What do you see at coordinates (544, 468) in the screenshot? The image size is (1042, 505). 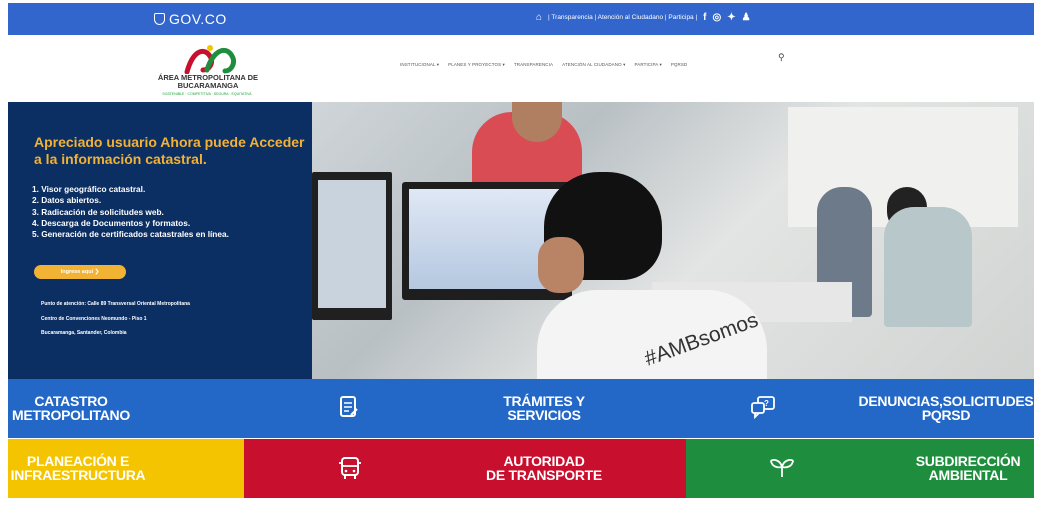 I see `tile-label: AUTORIDAD DE TRANSPORTE` at bounding box center [544, 468].